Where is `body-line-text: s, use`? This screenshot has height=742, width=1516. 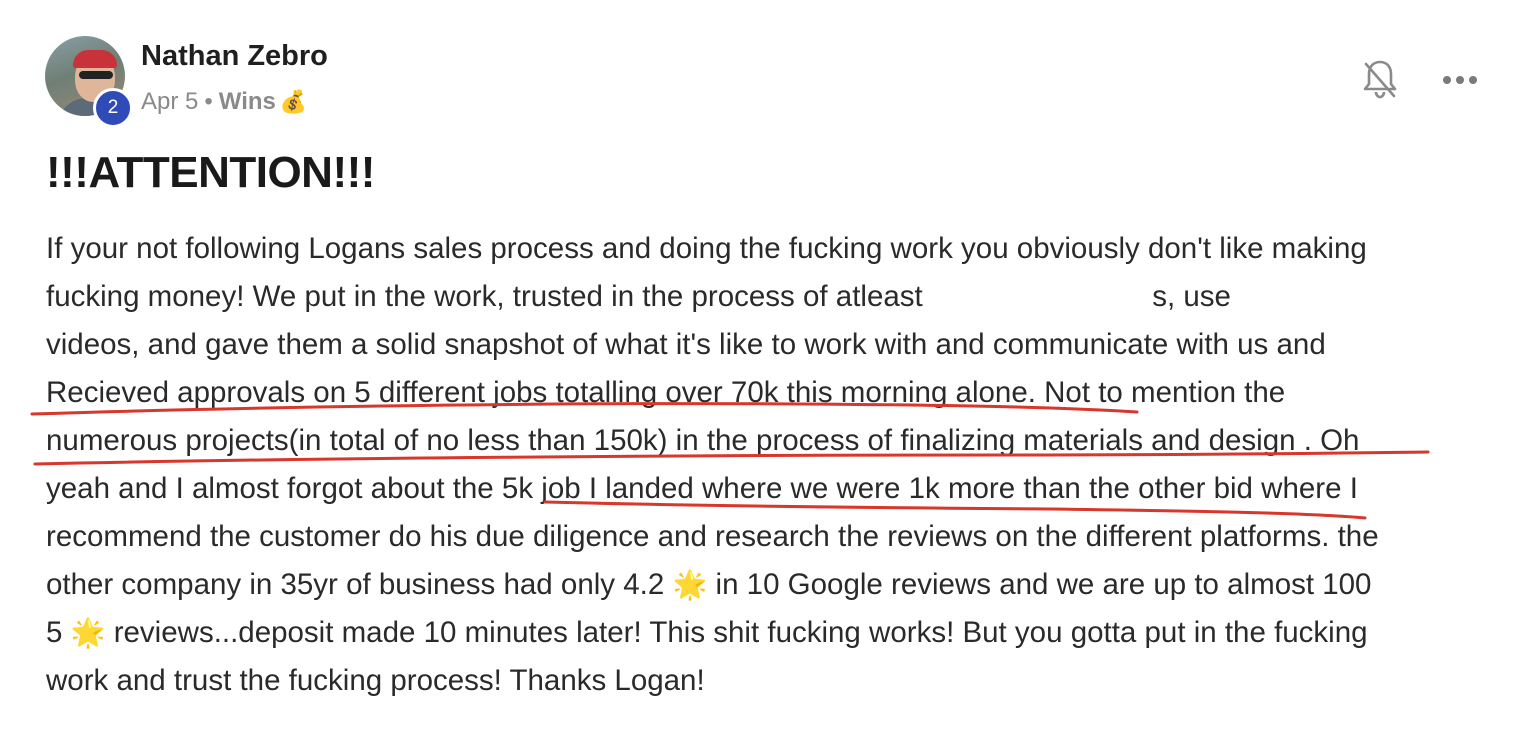 body-line-text: s, use is located at coordinates (1191, 296).